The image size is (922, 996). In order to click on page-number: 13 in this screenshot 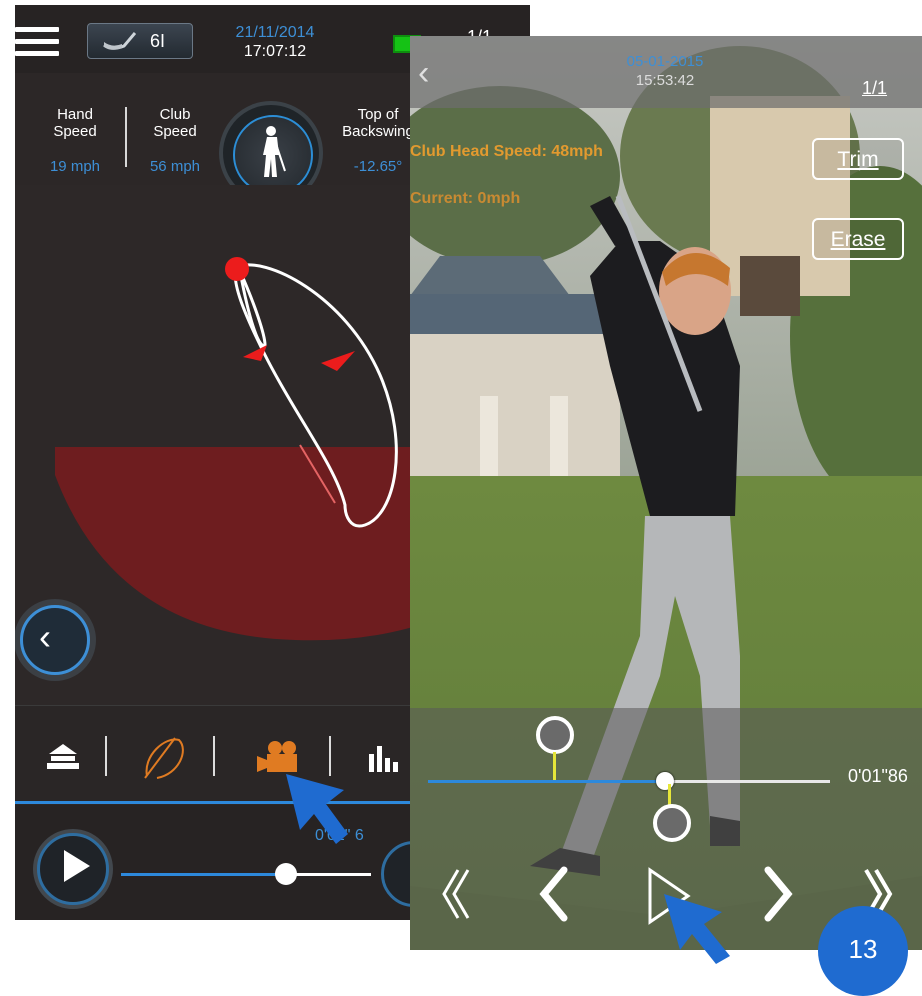, I will do `click(863, 949)`.